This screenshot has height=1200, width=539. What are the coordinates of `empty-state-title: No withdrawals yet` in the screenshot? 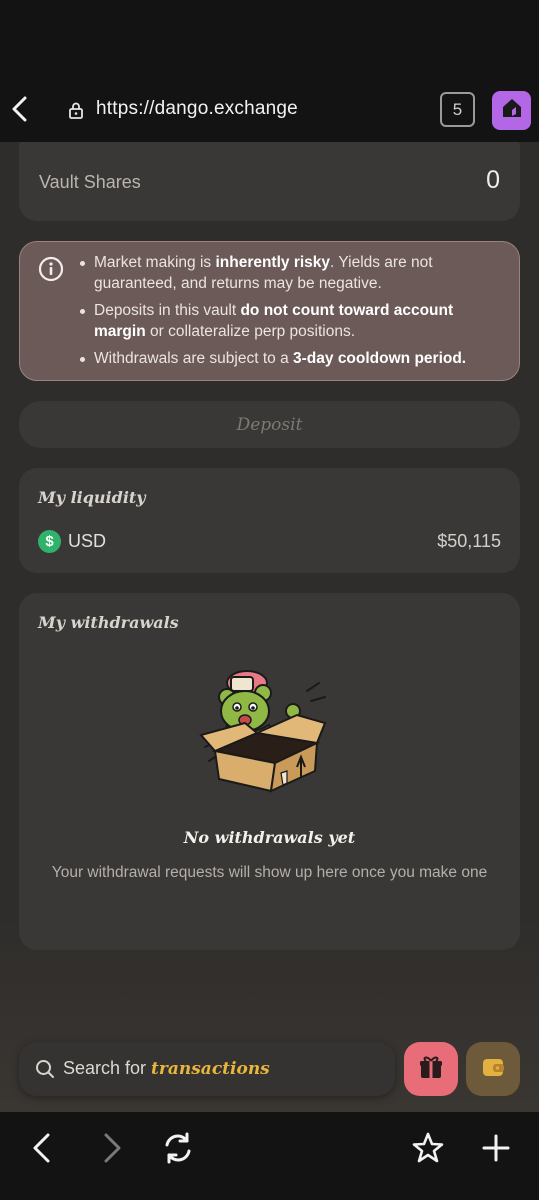 It's located at (269, 837).